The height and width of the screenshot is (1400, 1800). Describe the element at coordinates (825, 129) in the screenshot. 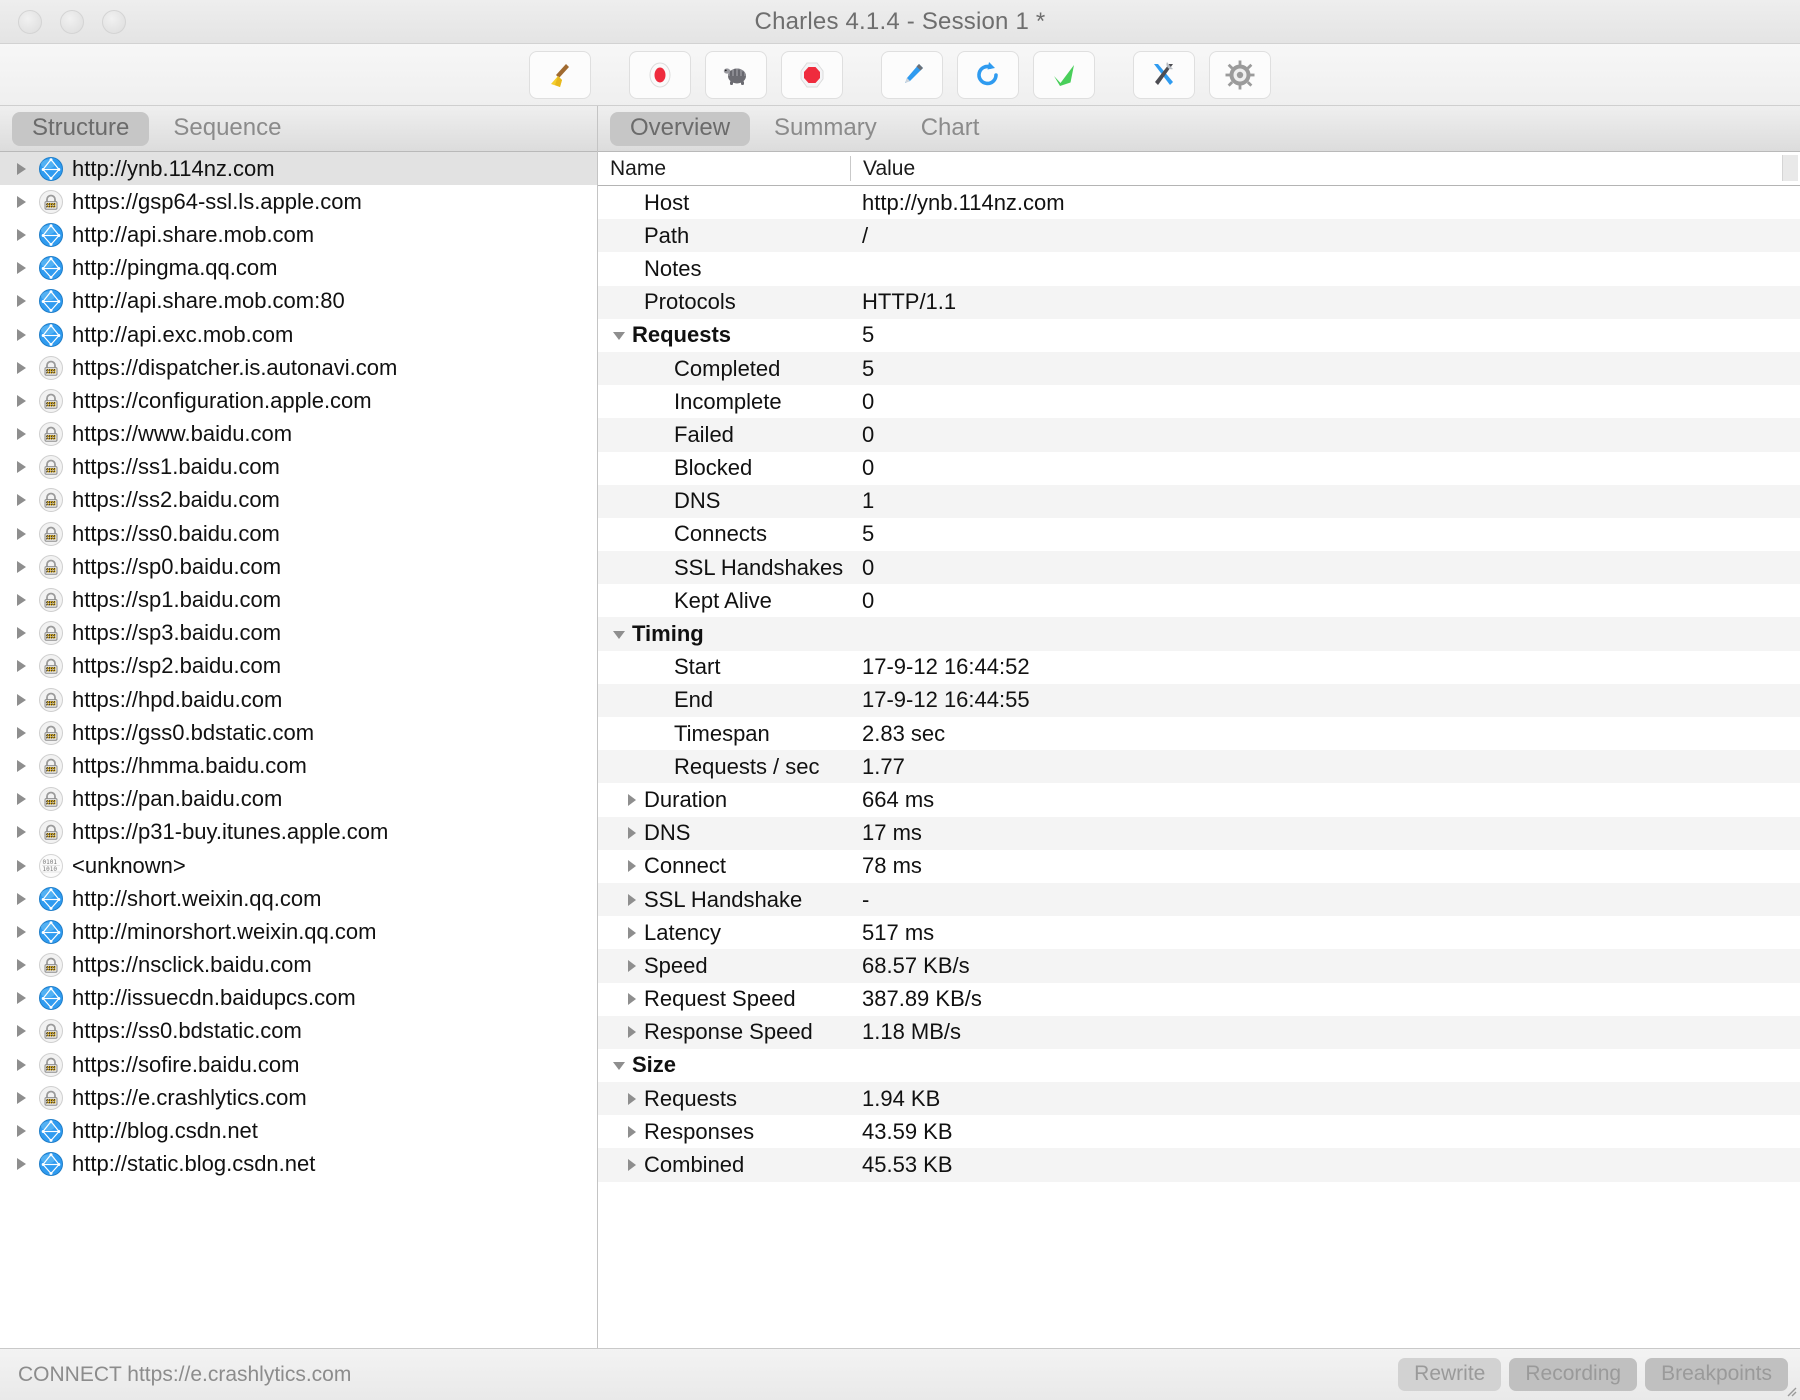

I see `tab-summary: Summary` at that location.